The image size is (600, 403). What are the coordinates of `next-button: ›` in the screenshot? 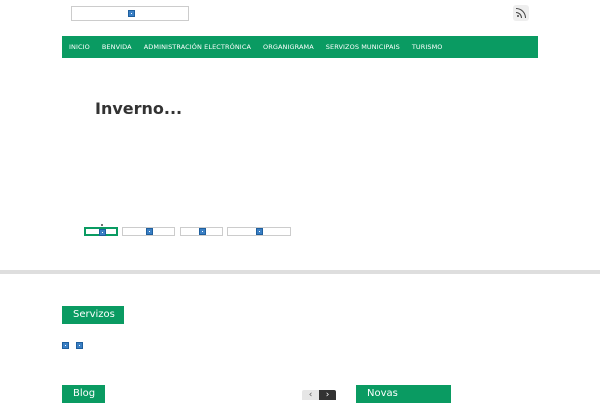 It's located at (327, 395).